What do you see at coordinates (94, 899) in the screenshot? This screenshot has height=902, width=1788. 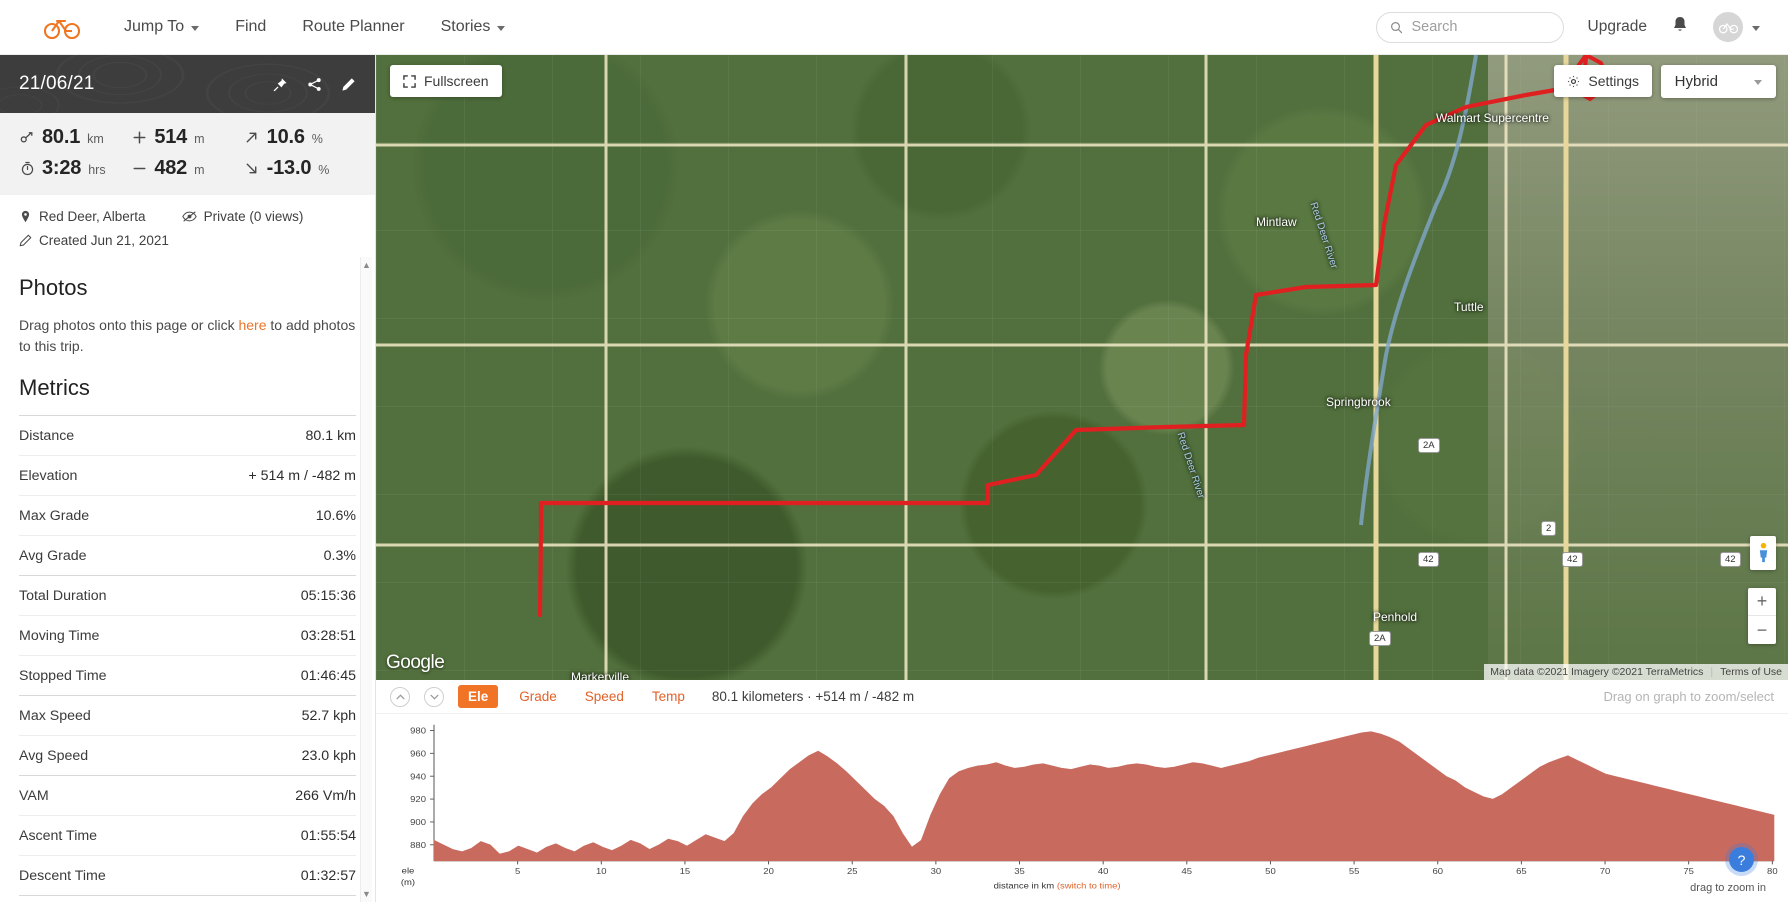 I see `metric-label: Pace` at bounding box center [94, 899].